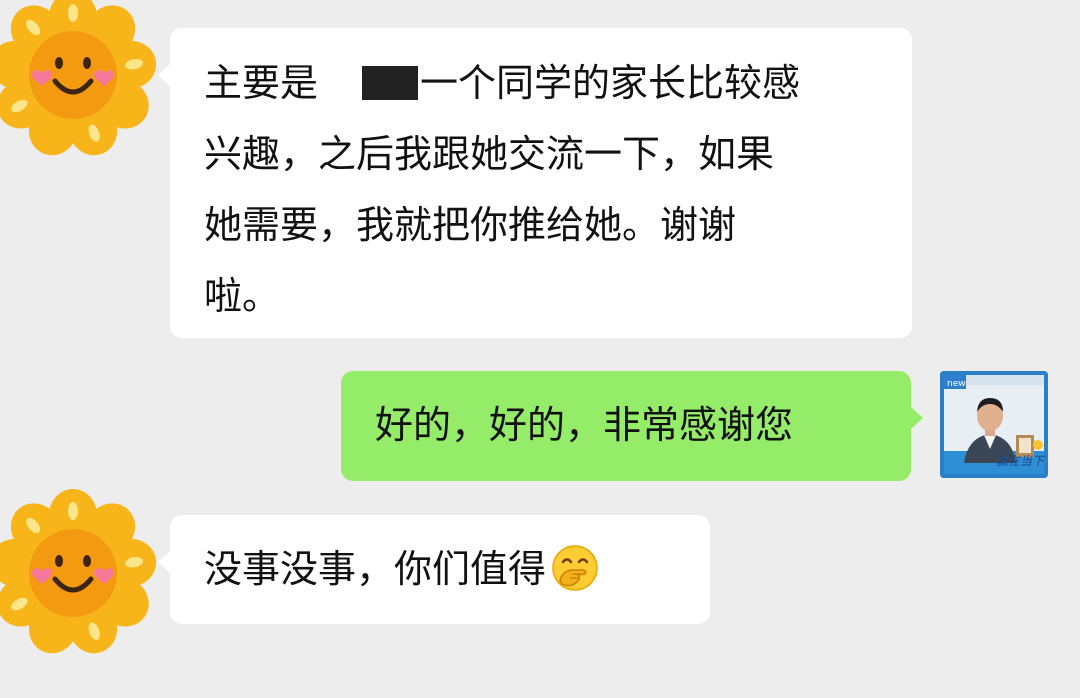 This screenshot has height=698, width=1080. I want to click on message-text: 好的，好的，非常感谢您, so click(584, 425).